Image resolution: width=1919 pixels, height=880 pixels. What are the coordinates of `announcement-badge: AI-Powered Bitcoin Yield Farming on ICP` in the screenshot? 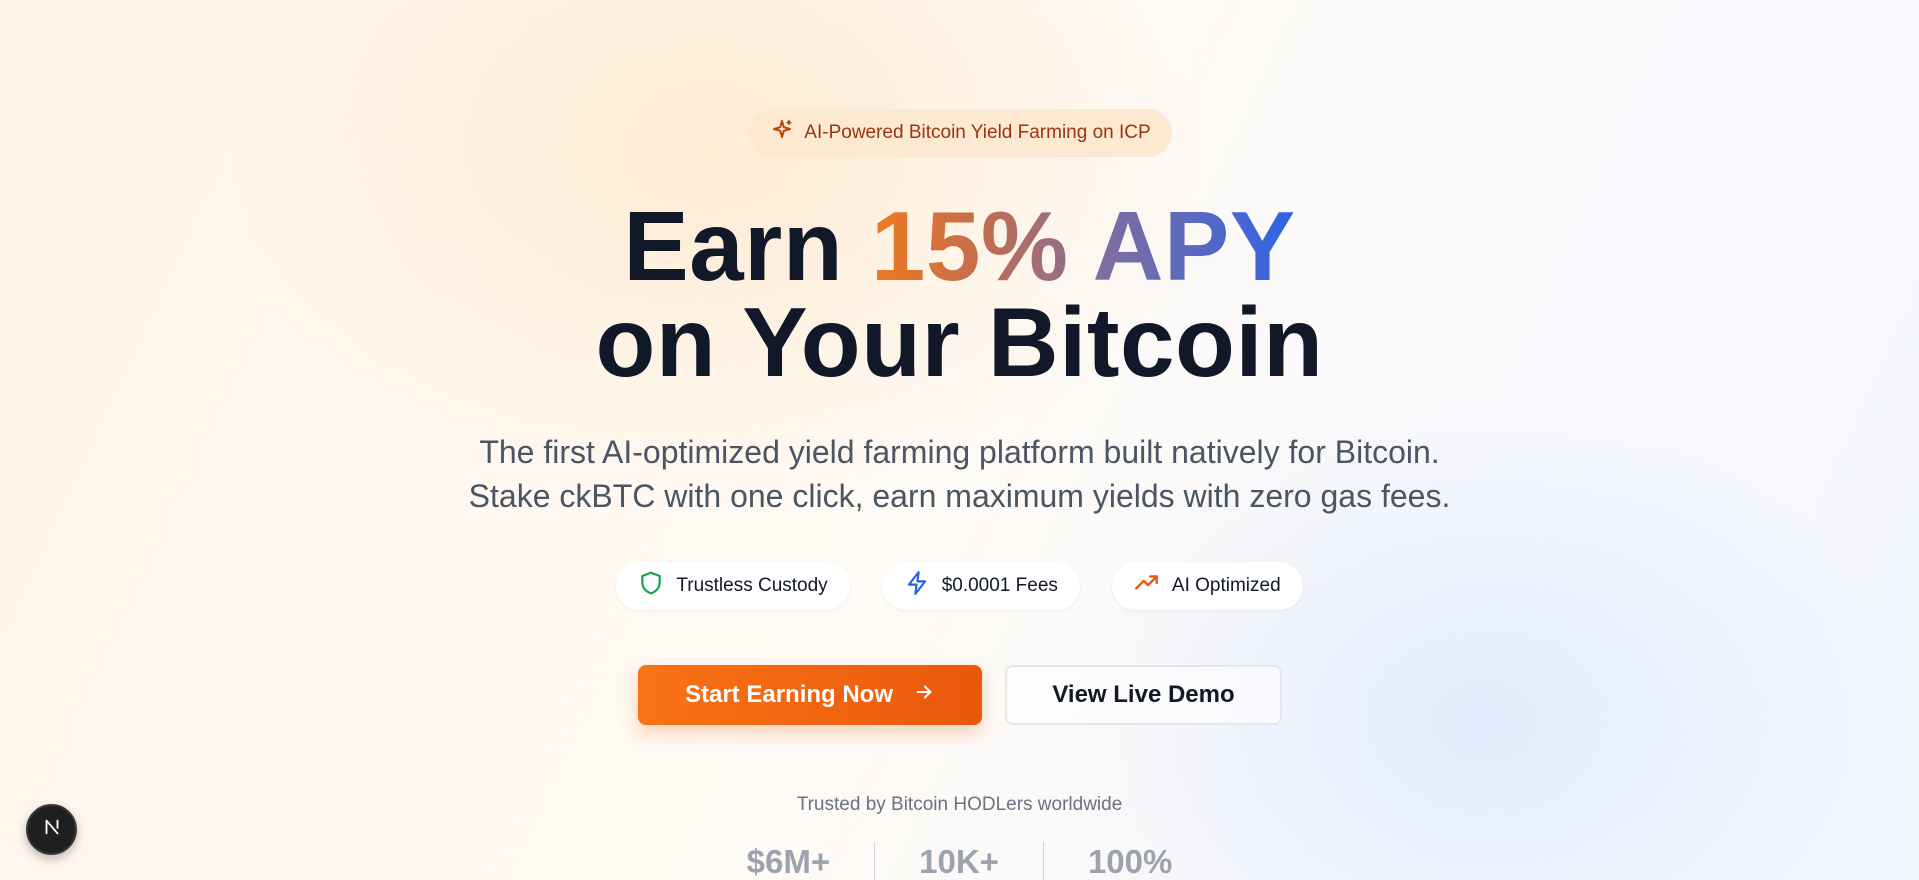 It's located at (960, 133).